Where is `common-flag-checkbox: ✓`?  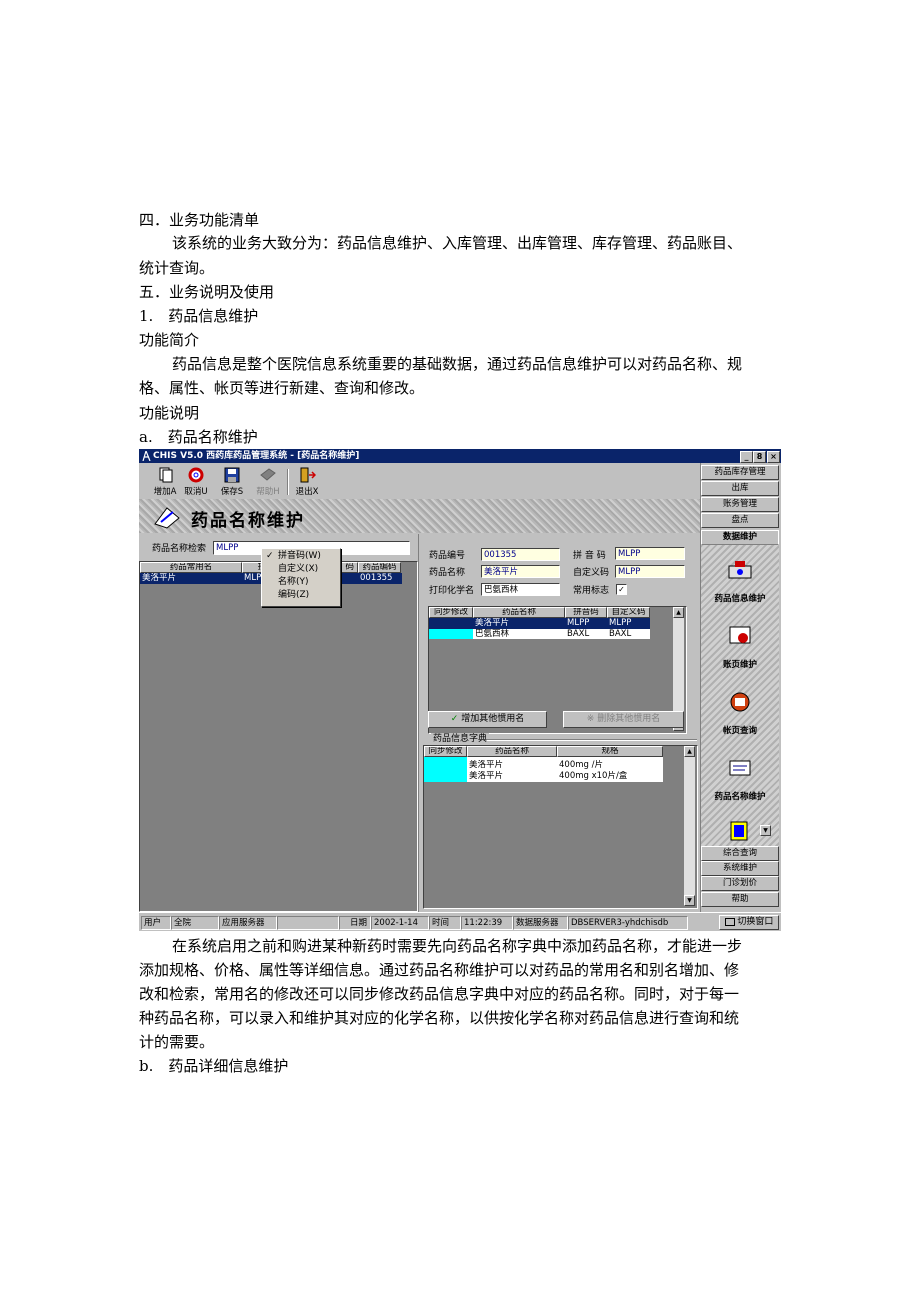
common-flag-checkbox: ✓ is located at coordinates (621, 589).